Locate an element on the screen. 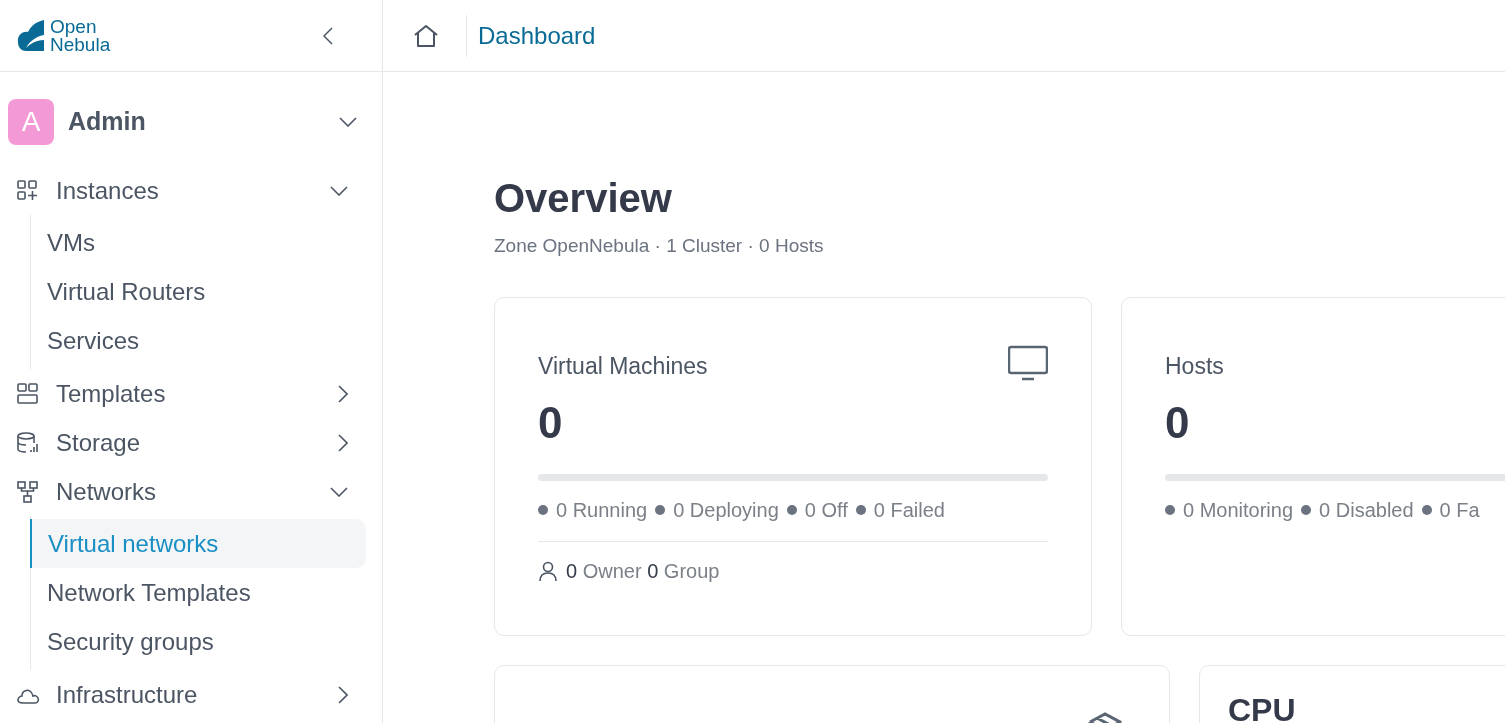 This screenshot has height=723, width=1505. network-icon is located at coordinates (28, 491).